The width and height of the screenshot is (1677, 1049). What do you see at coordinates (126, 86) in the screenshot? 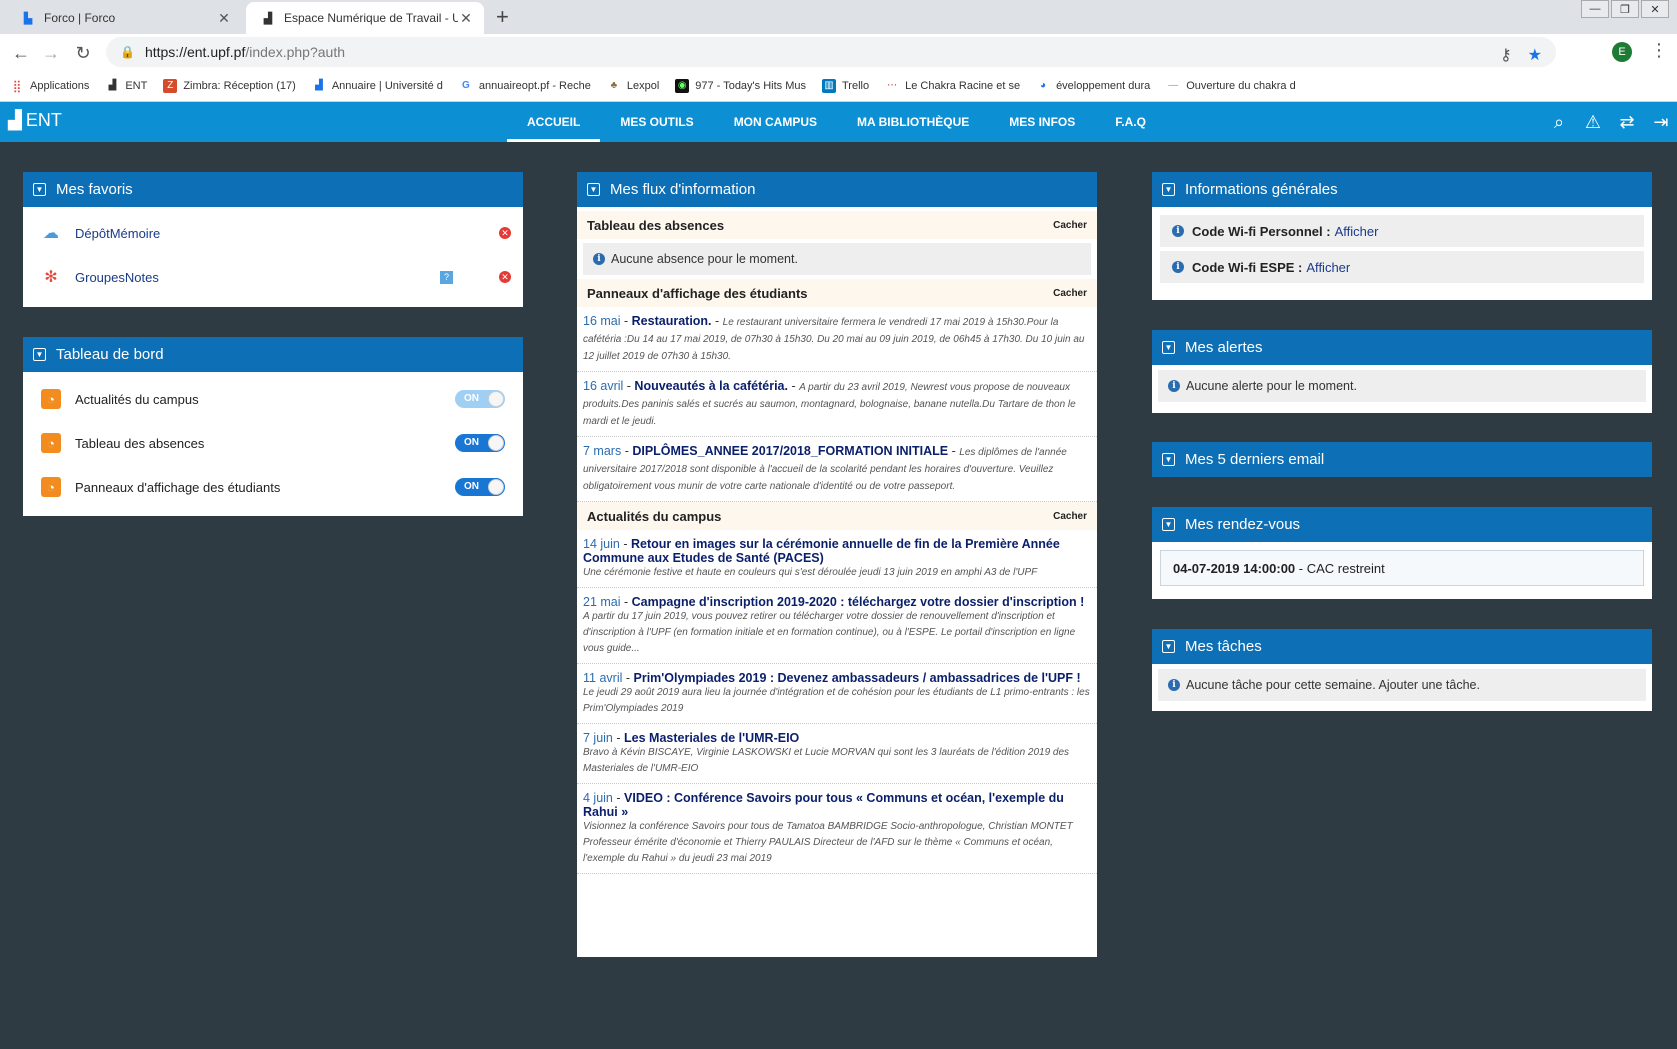
I see `bookmark-ent: ▟ ENT` at bounding box center [126, 86].